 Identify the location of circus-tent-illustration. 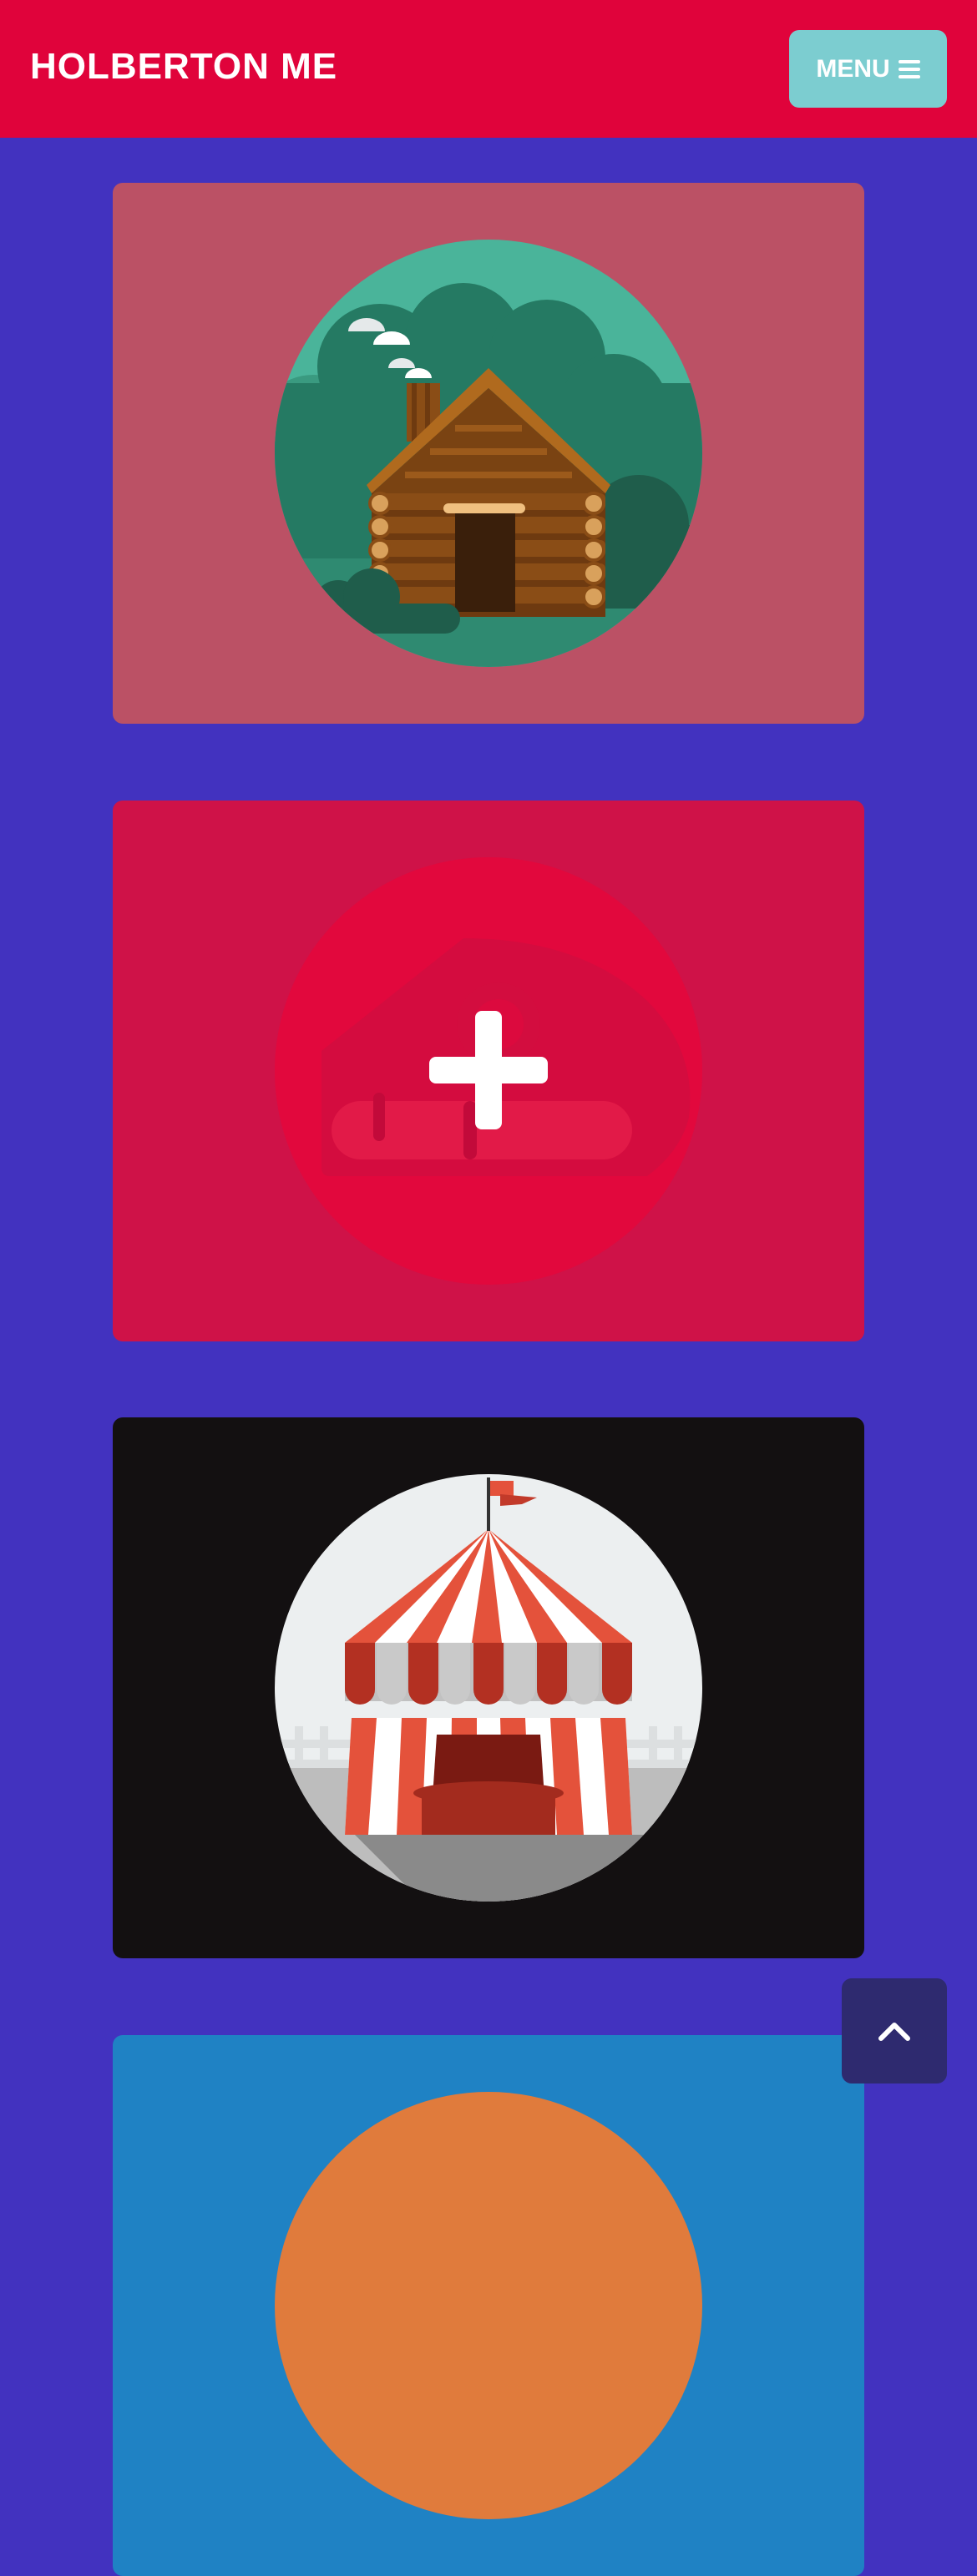
(488, 1688).